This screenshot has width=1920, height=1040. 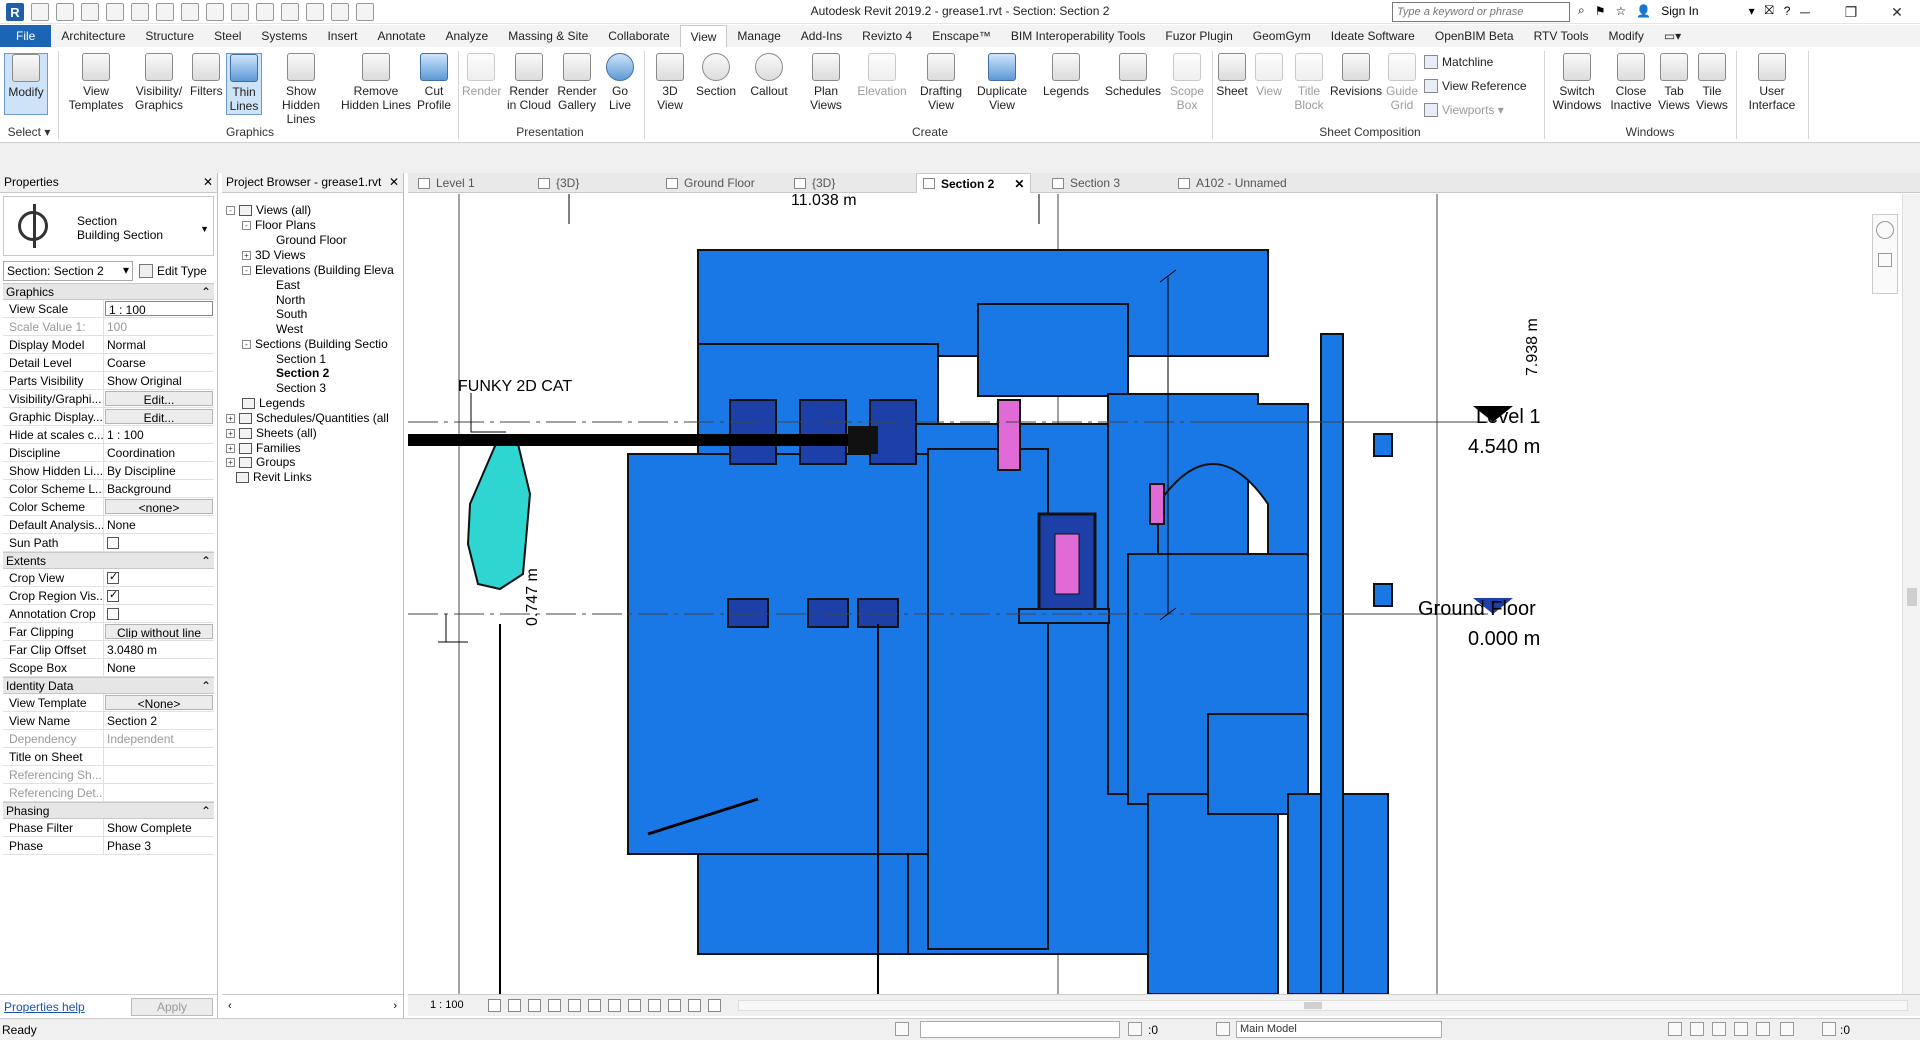 What do you see at coordinates (1672, 36) in the screenshot?
I see `ribbon-minimize-icon: ▭▾` at bounding box center [1672, 36].